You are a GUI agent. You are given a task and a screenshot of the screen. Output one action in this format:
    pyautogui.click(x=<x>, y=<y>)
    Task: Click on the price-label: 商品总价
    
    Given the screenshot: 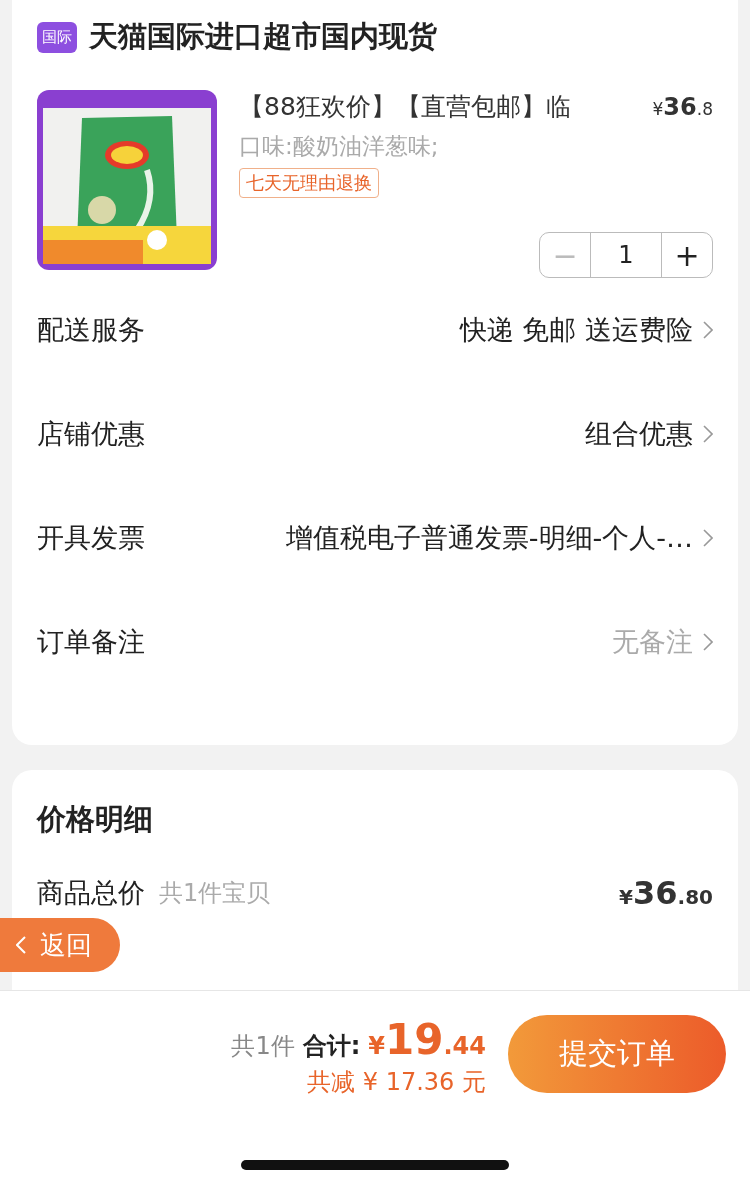 What is the action you would take?
    pyautogui.click(x=91, y=893)
    